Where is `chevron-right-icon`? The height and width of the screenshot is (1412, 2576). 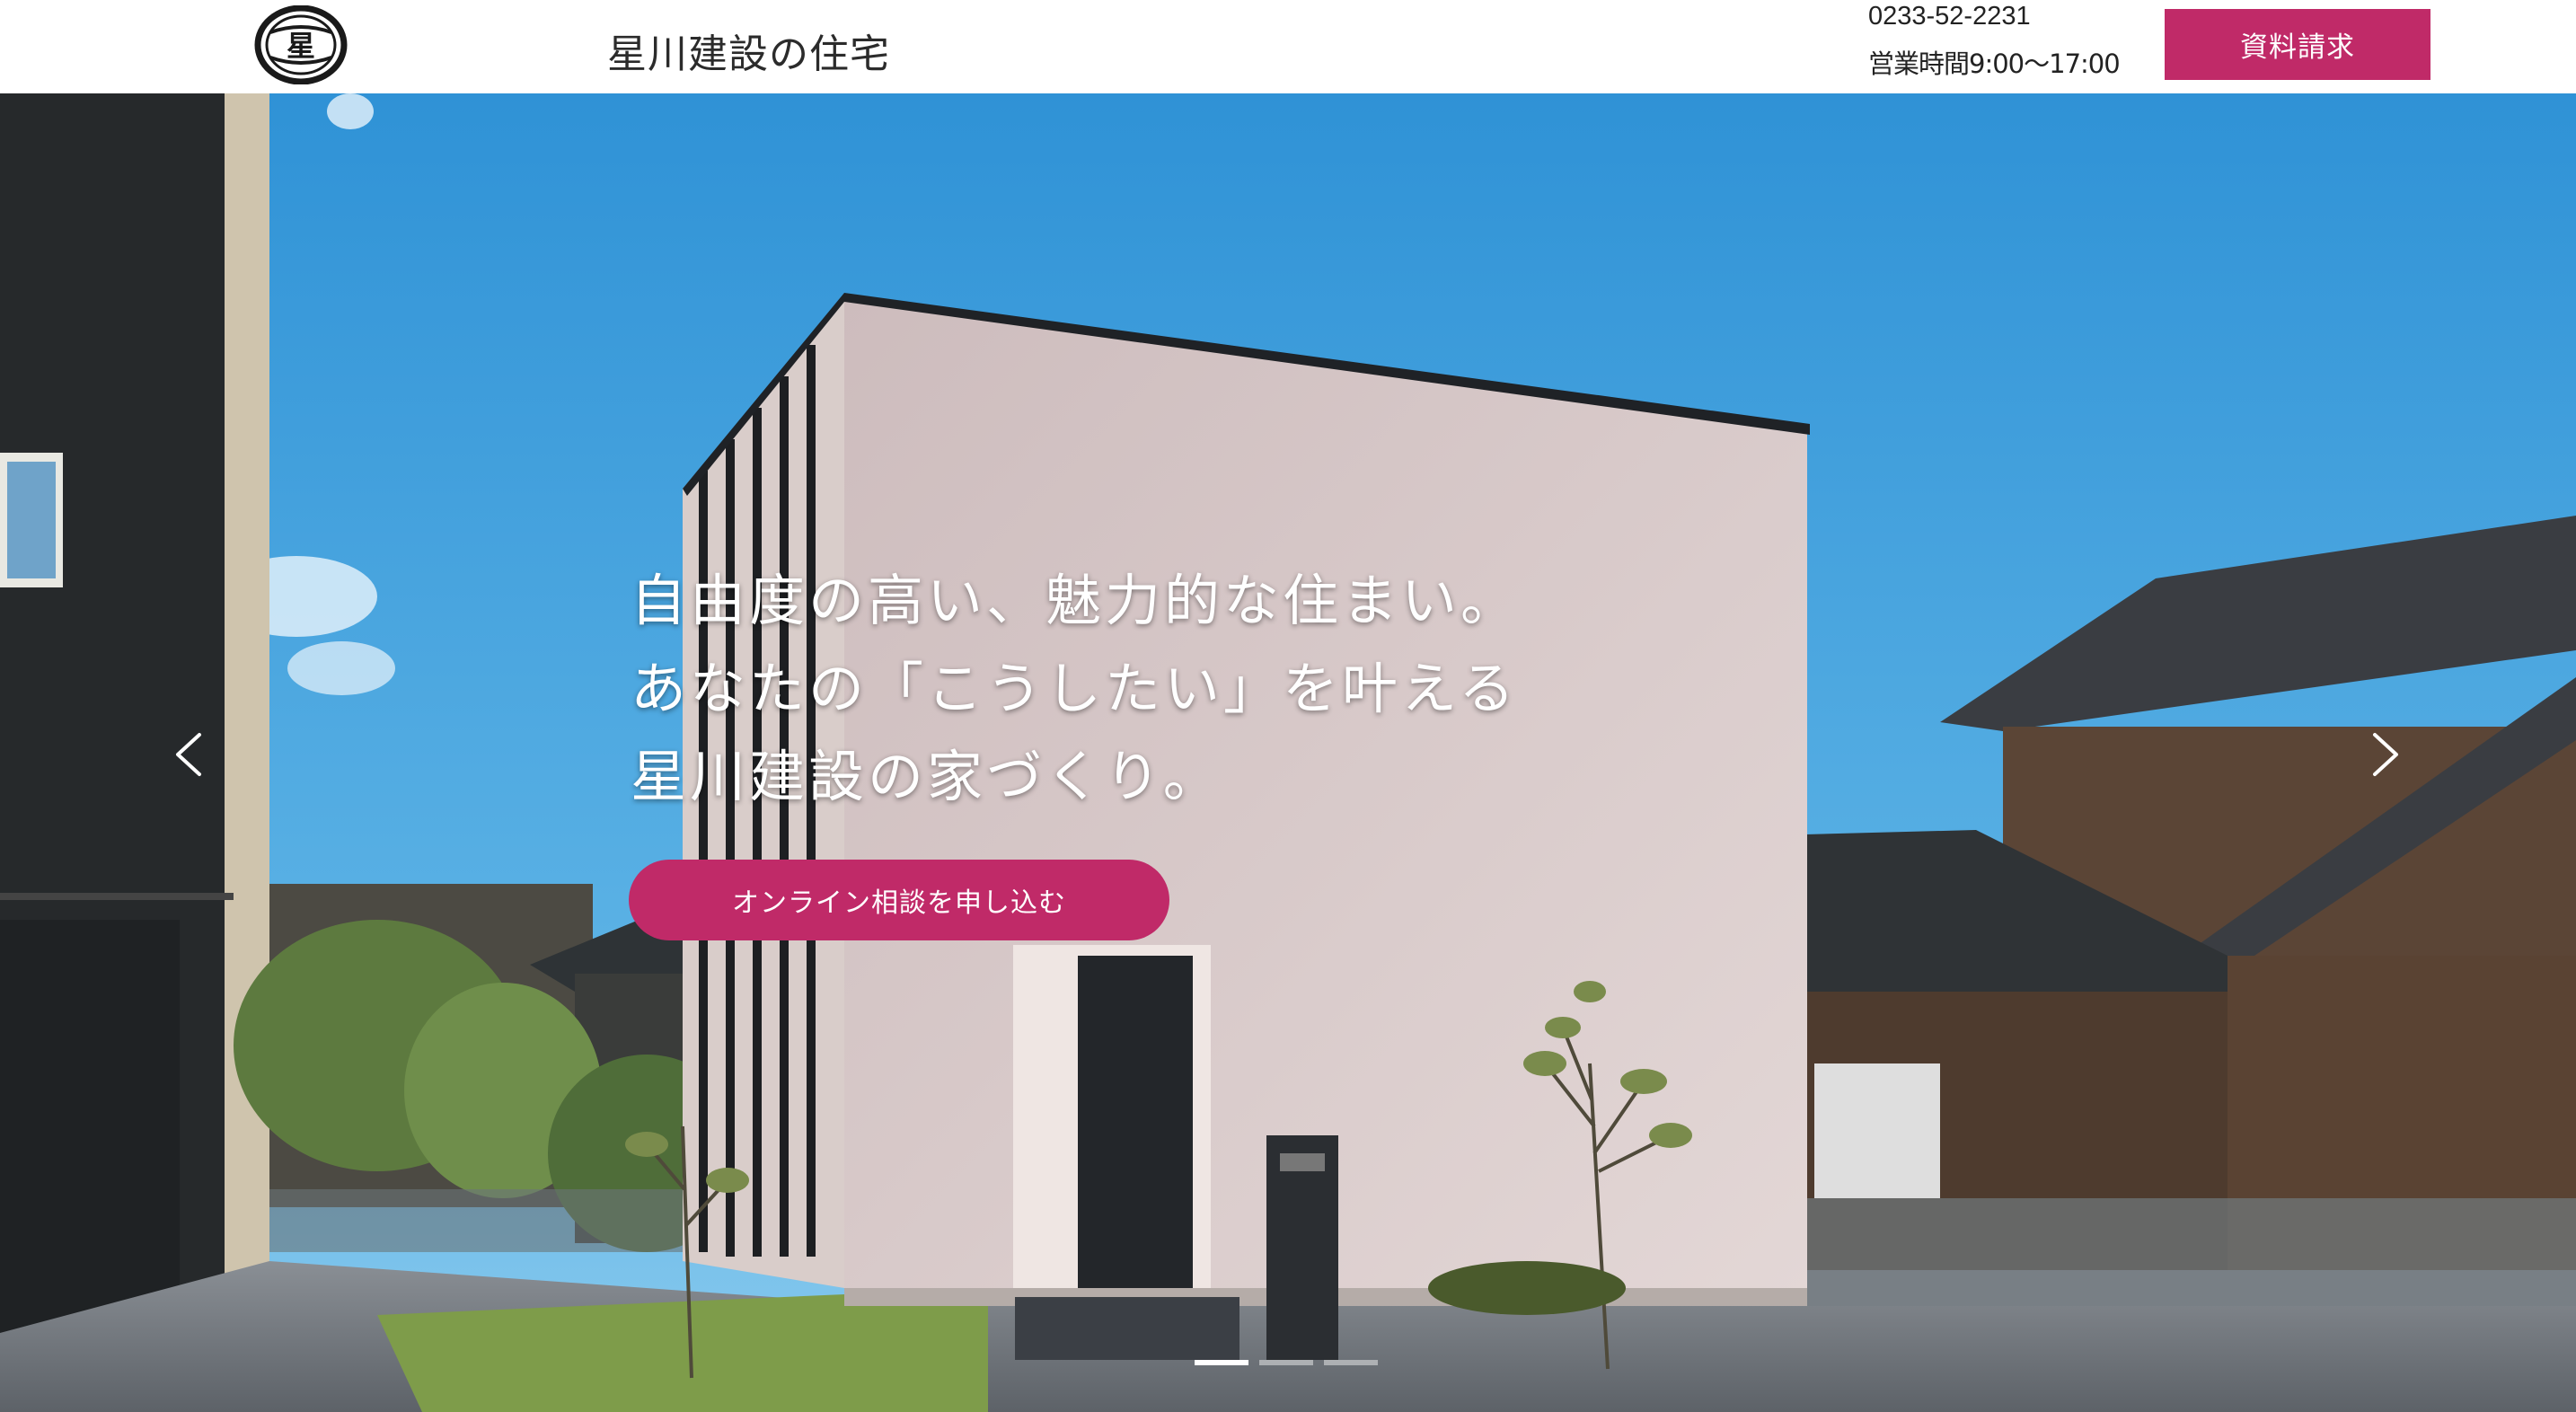 chevron-right-icon is located at coordinates (2386, 754).